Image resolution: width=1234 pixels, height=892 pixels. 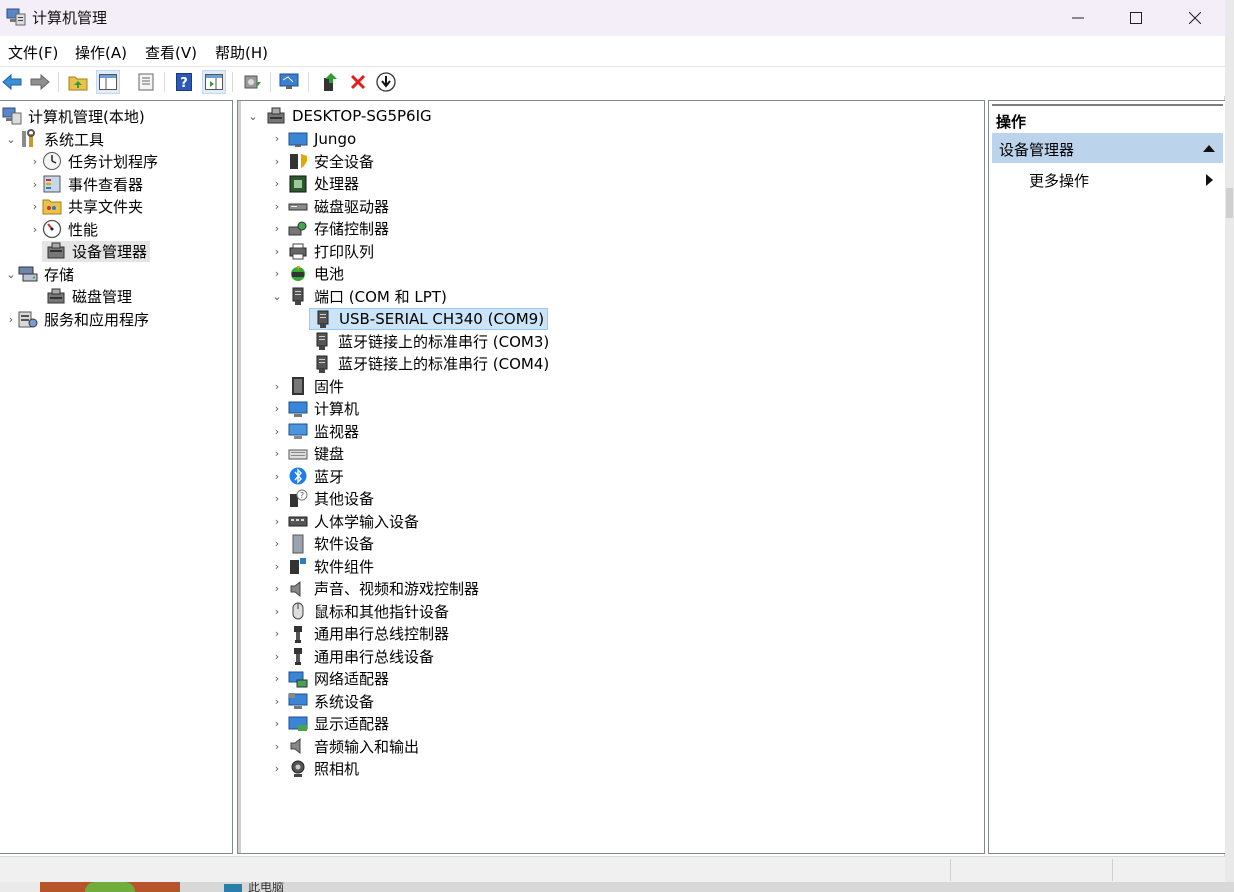 What do you see at coordinates (1209, 148) in the screenshot?
I see `collapse-up-icon` at bounding box center [1209, 148].